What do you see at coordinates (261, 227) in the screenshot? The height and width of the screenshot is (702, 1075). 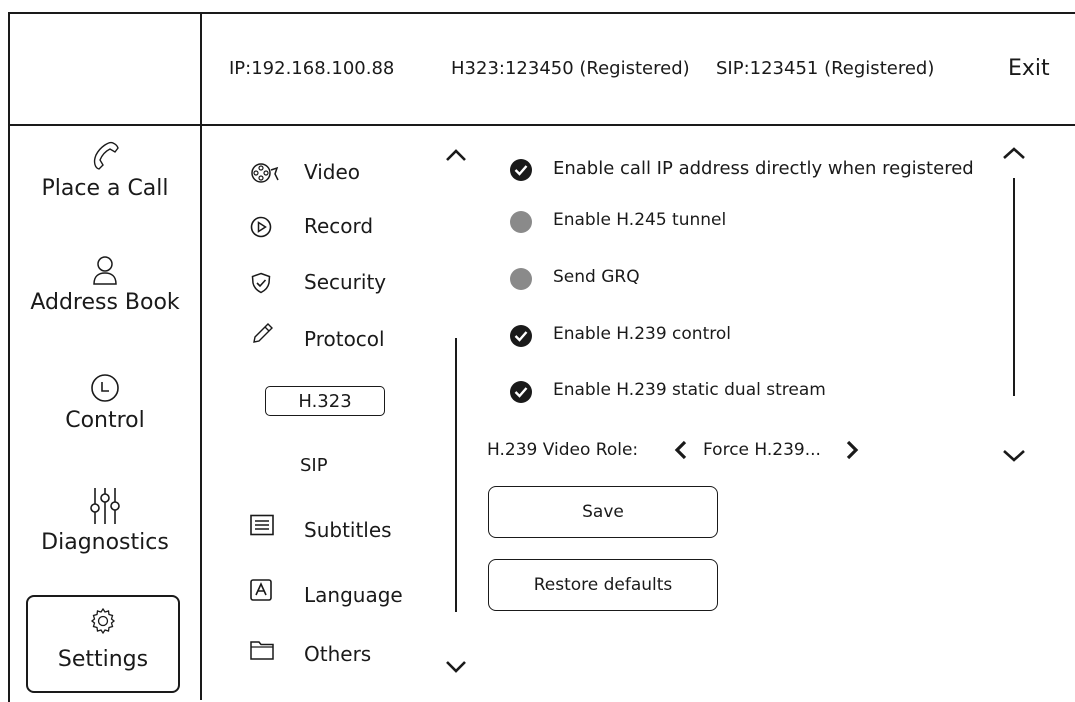 I see `record-icon` at bounding box center [261, 227].